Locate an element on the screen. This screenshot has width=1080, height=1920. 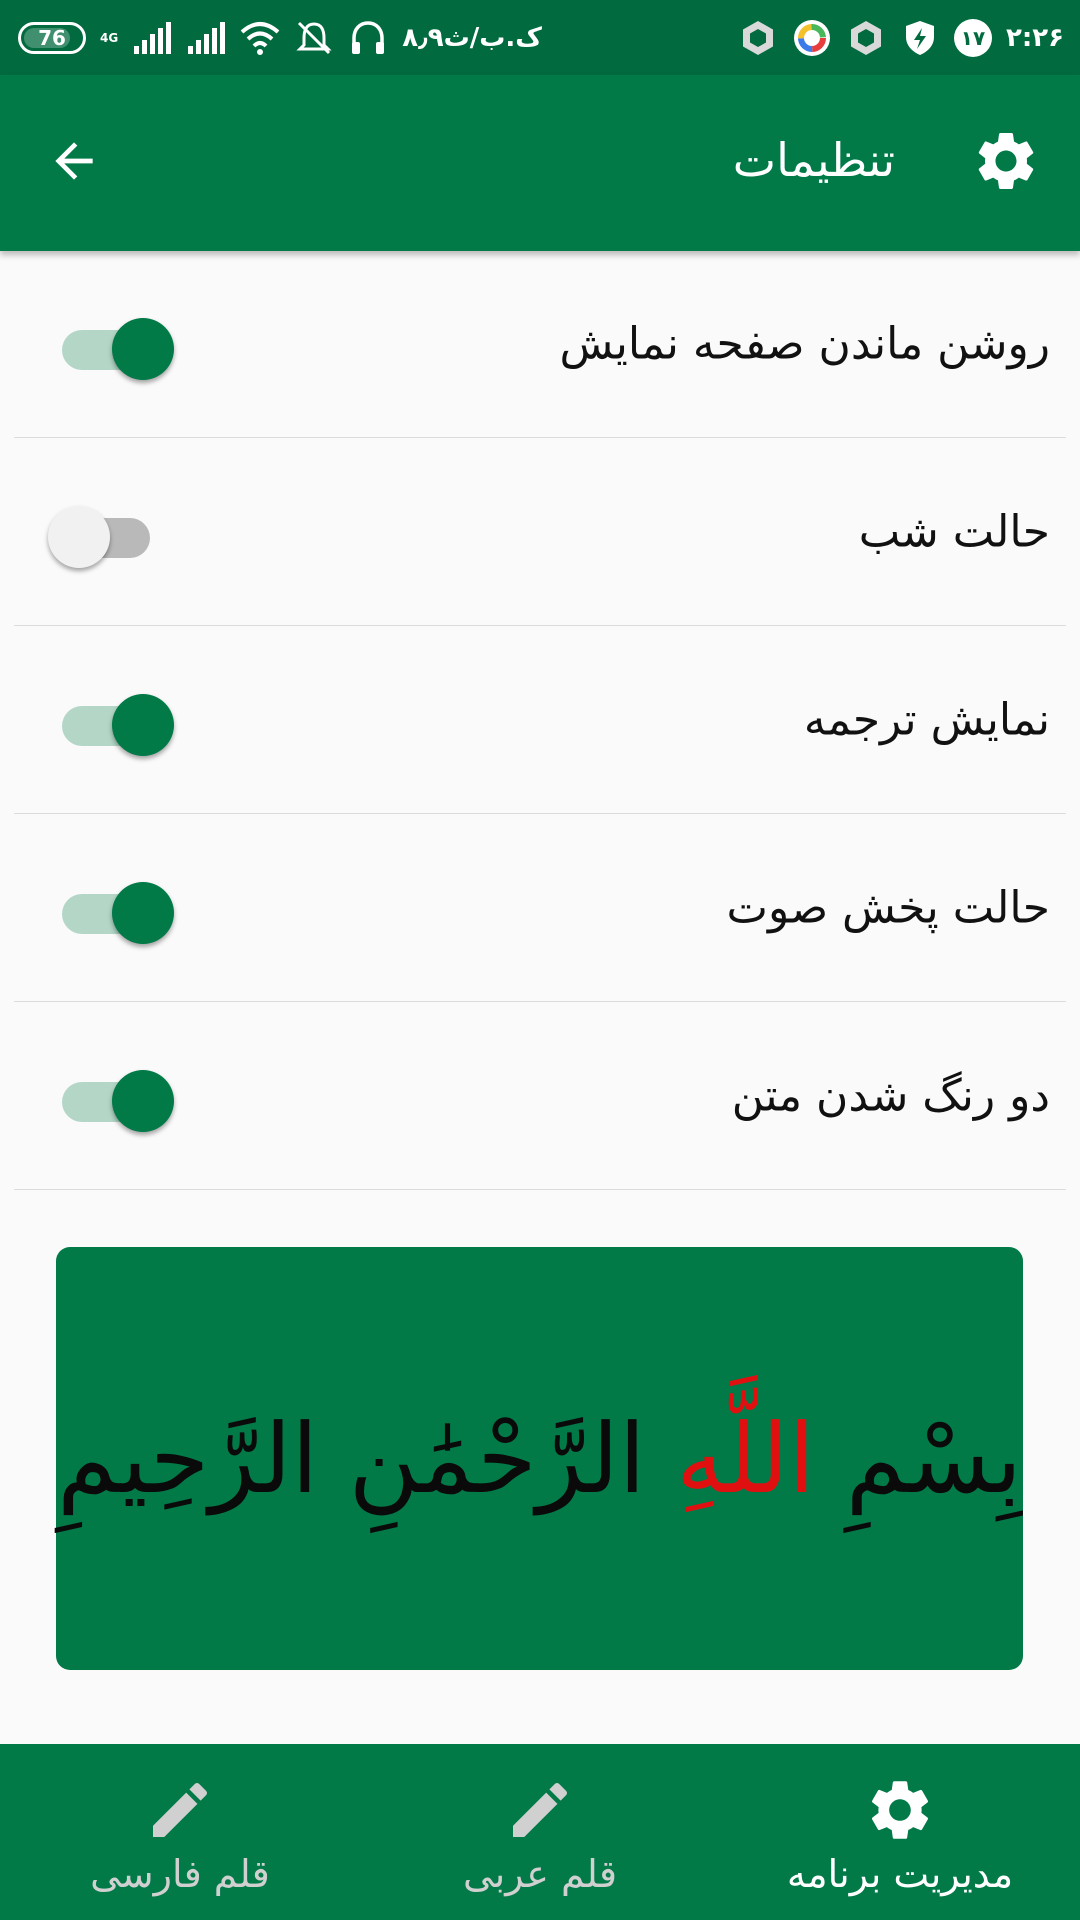
nav-item-persian-font: قلم فارسی is located at coordinates (180, 1832).